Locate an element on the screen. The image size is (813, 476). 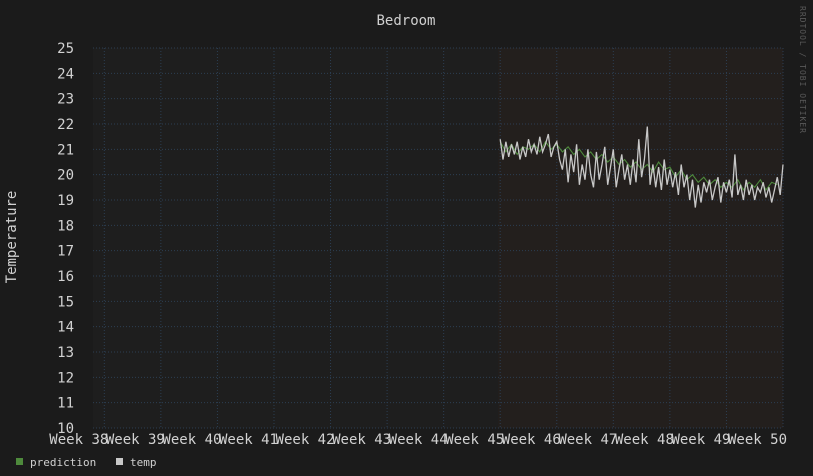
x-tick-label: Week 44 is located at coordinates (418, 440).